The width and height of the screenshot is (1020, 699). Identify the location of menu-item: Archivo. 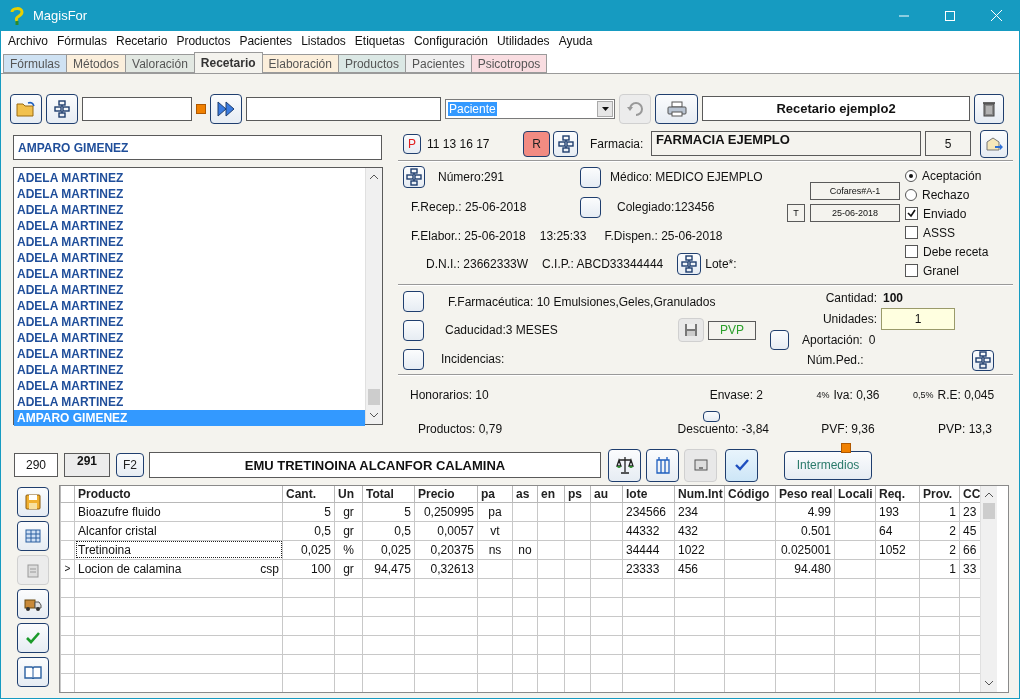
(28, 41).